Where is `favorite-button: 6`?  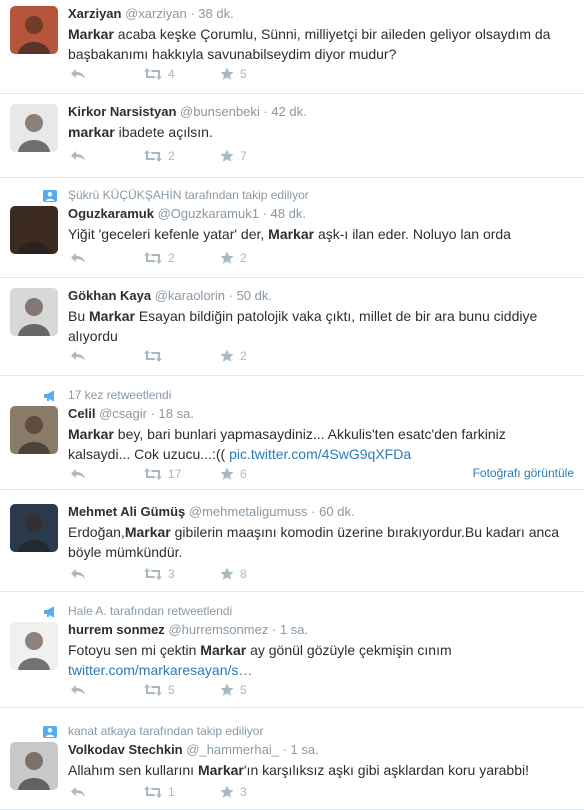 favorite-button: 6 is located at coordinates (233, 474).